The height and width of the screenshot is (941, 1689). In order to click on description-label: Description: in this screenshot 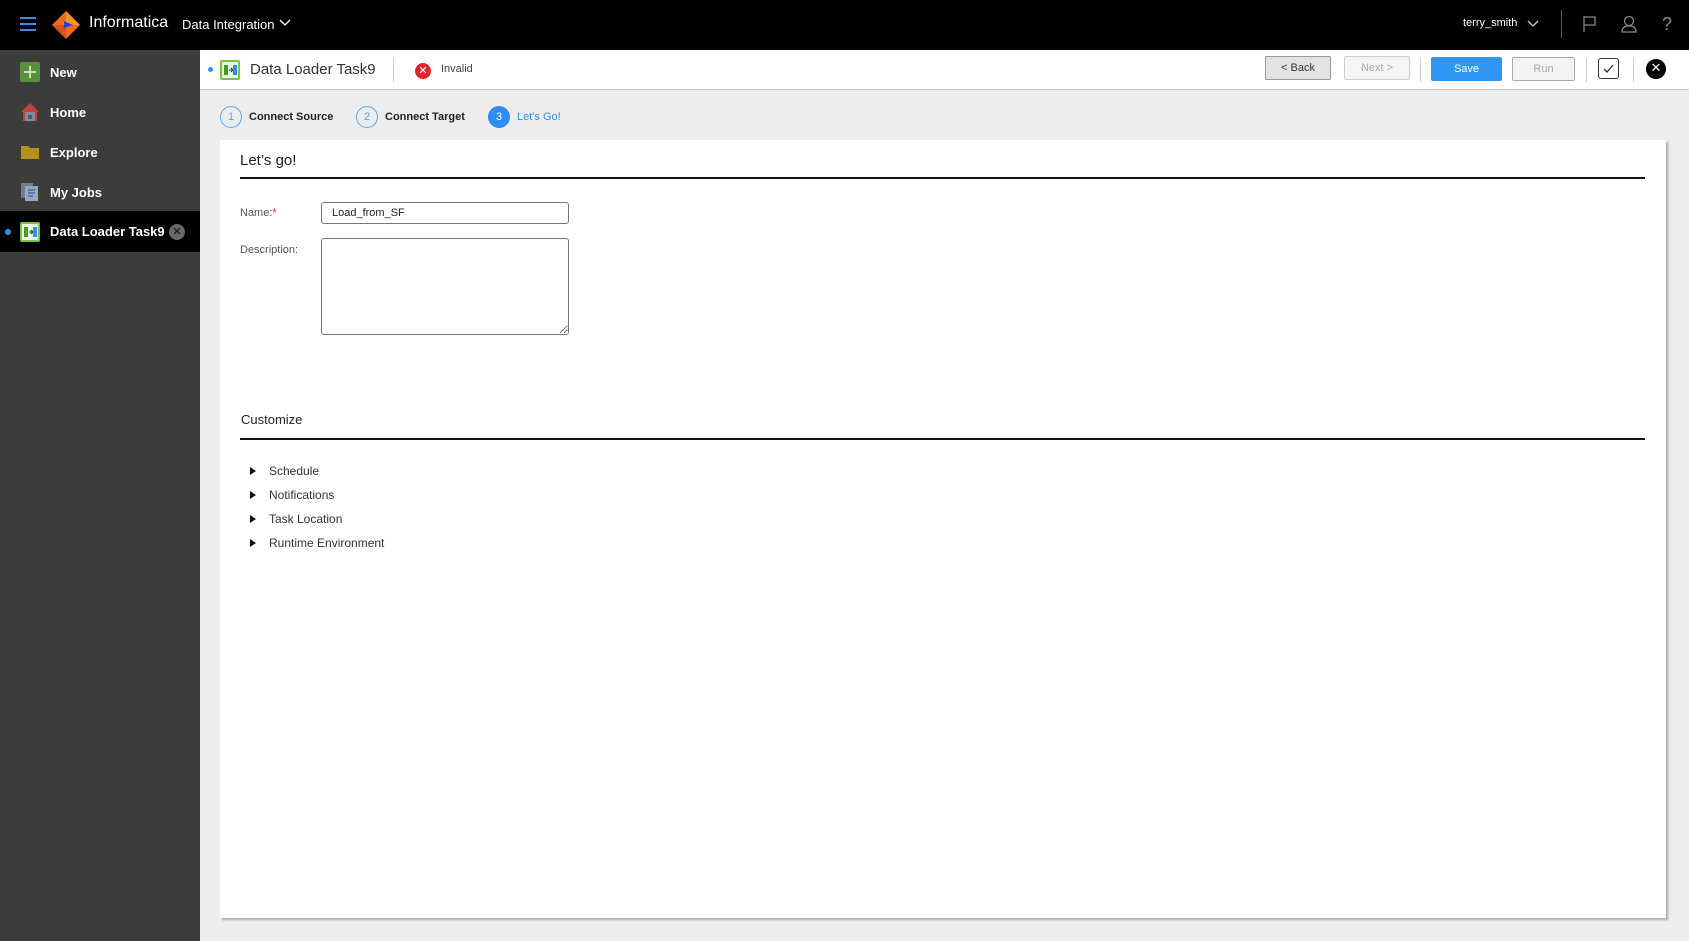, I will do `click(269, 250)`.